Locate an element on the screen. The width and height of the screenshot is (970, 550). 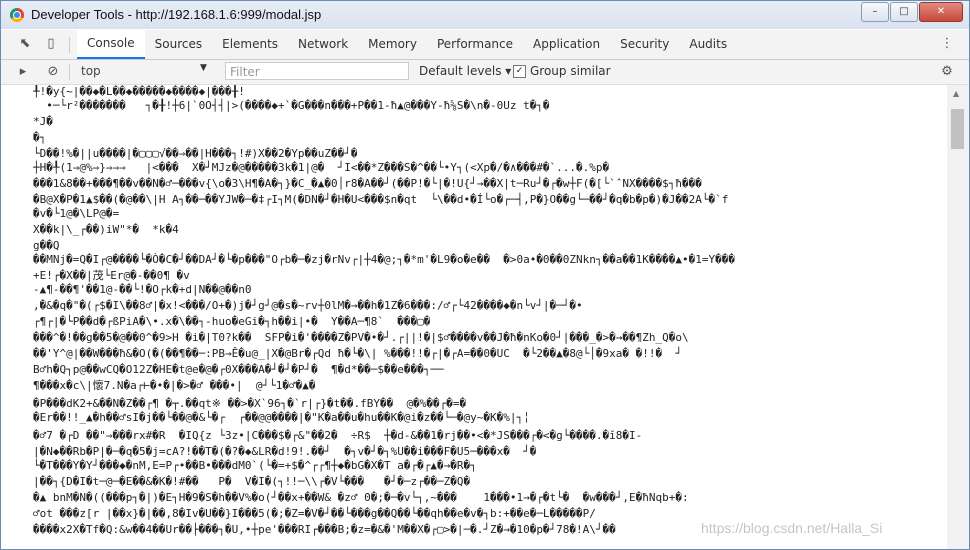
tab-sources: Sources is located at coordinates (178, 44).